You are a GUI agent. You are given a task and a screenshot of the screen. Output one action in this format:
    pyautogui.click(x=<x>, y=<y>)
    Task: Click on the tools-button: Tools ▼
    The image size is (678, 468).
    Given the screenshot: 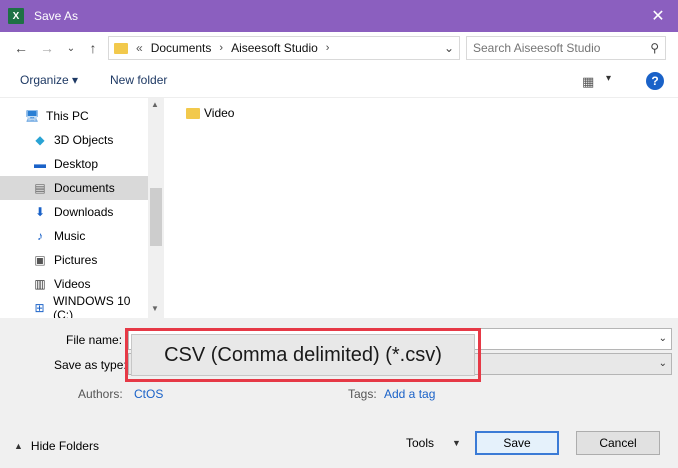 What is the action you would take?
    pyautogui.click(x=433, y=443)
    